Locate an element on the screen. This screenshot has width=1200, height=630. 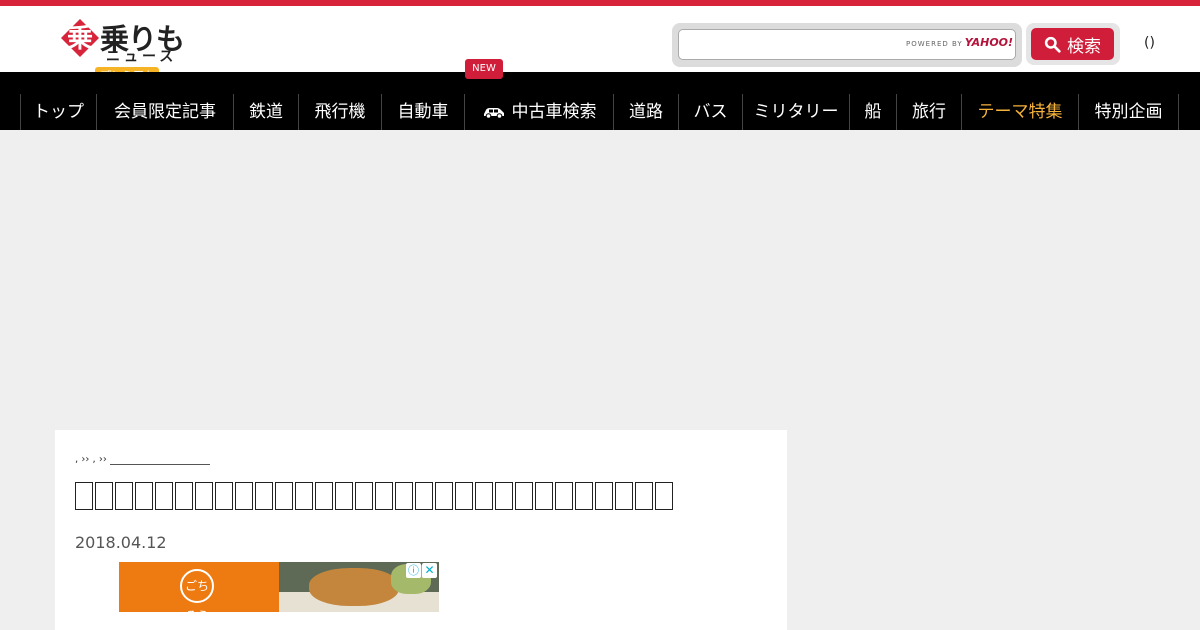
nav-item-military: ミリタリー is located at coordinates (795, 112).